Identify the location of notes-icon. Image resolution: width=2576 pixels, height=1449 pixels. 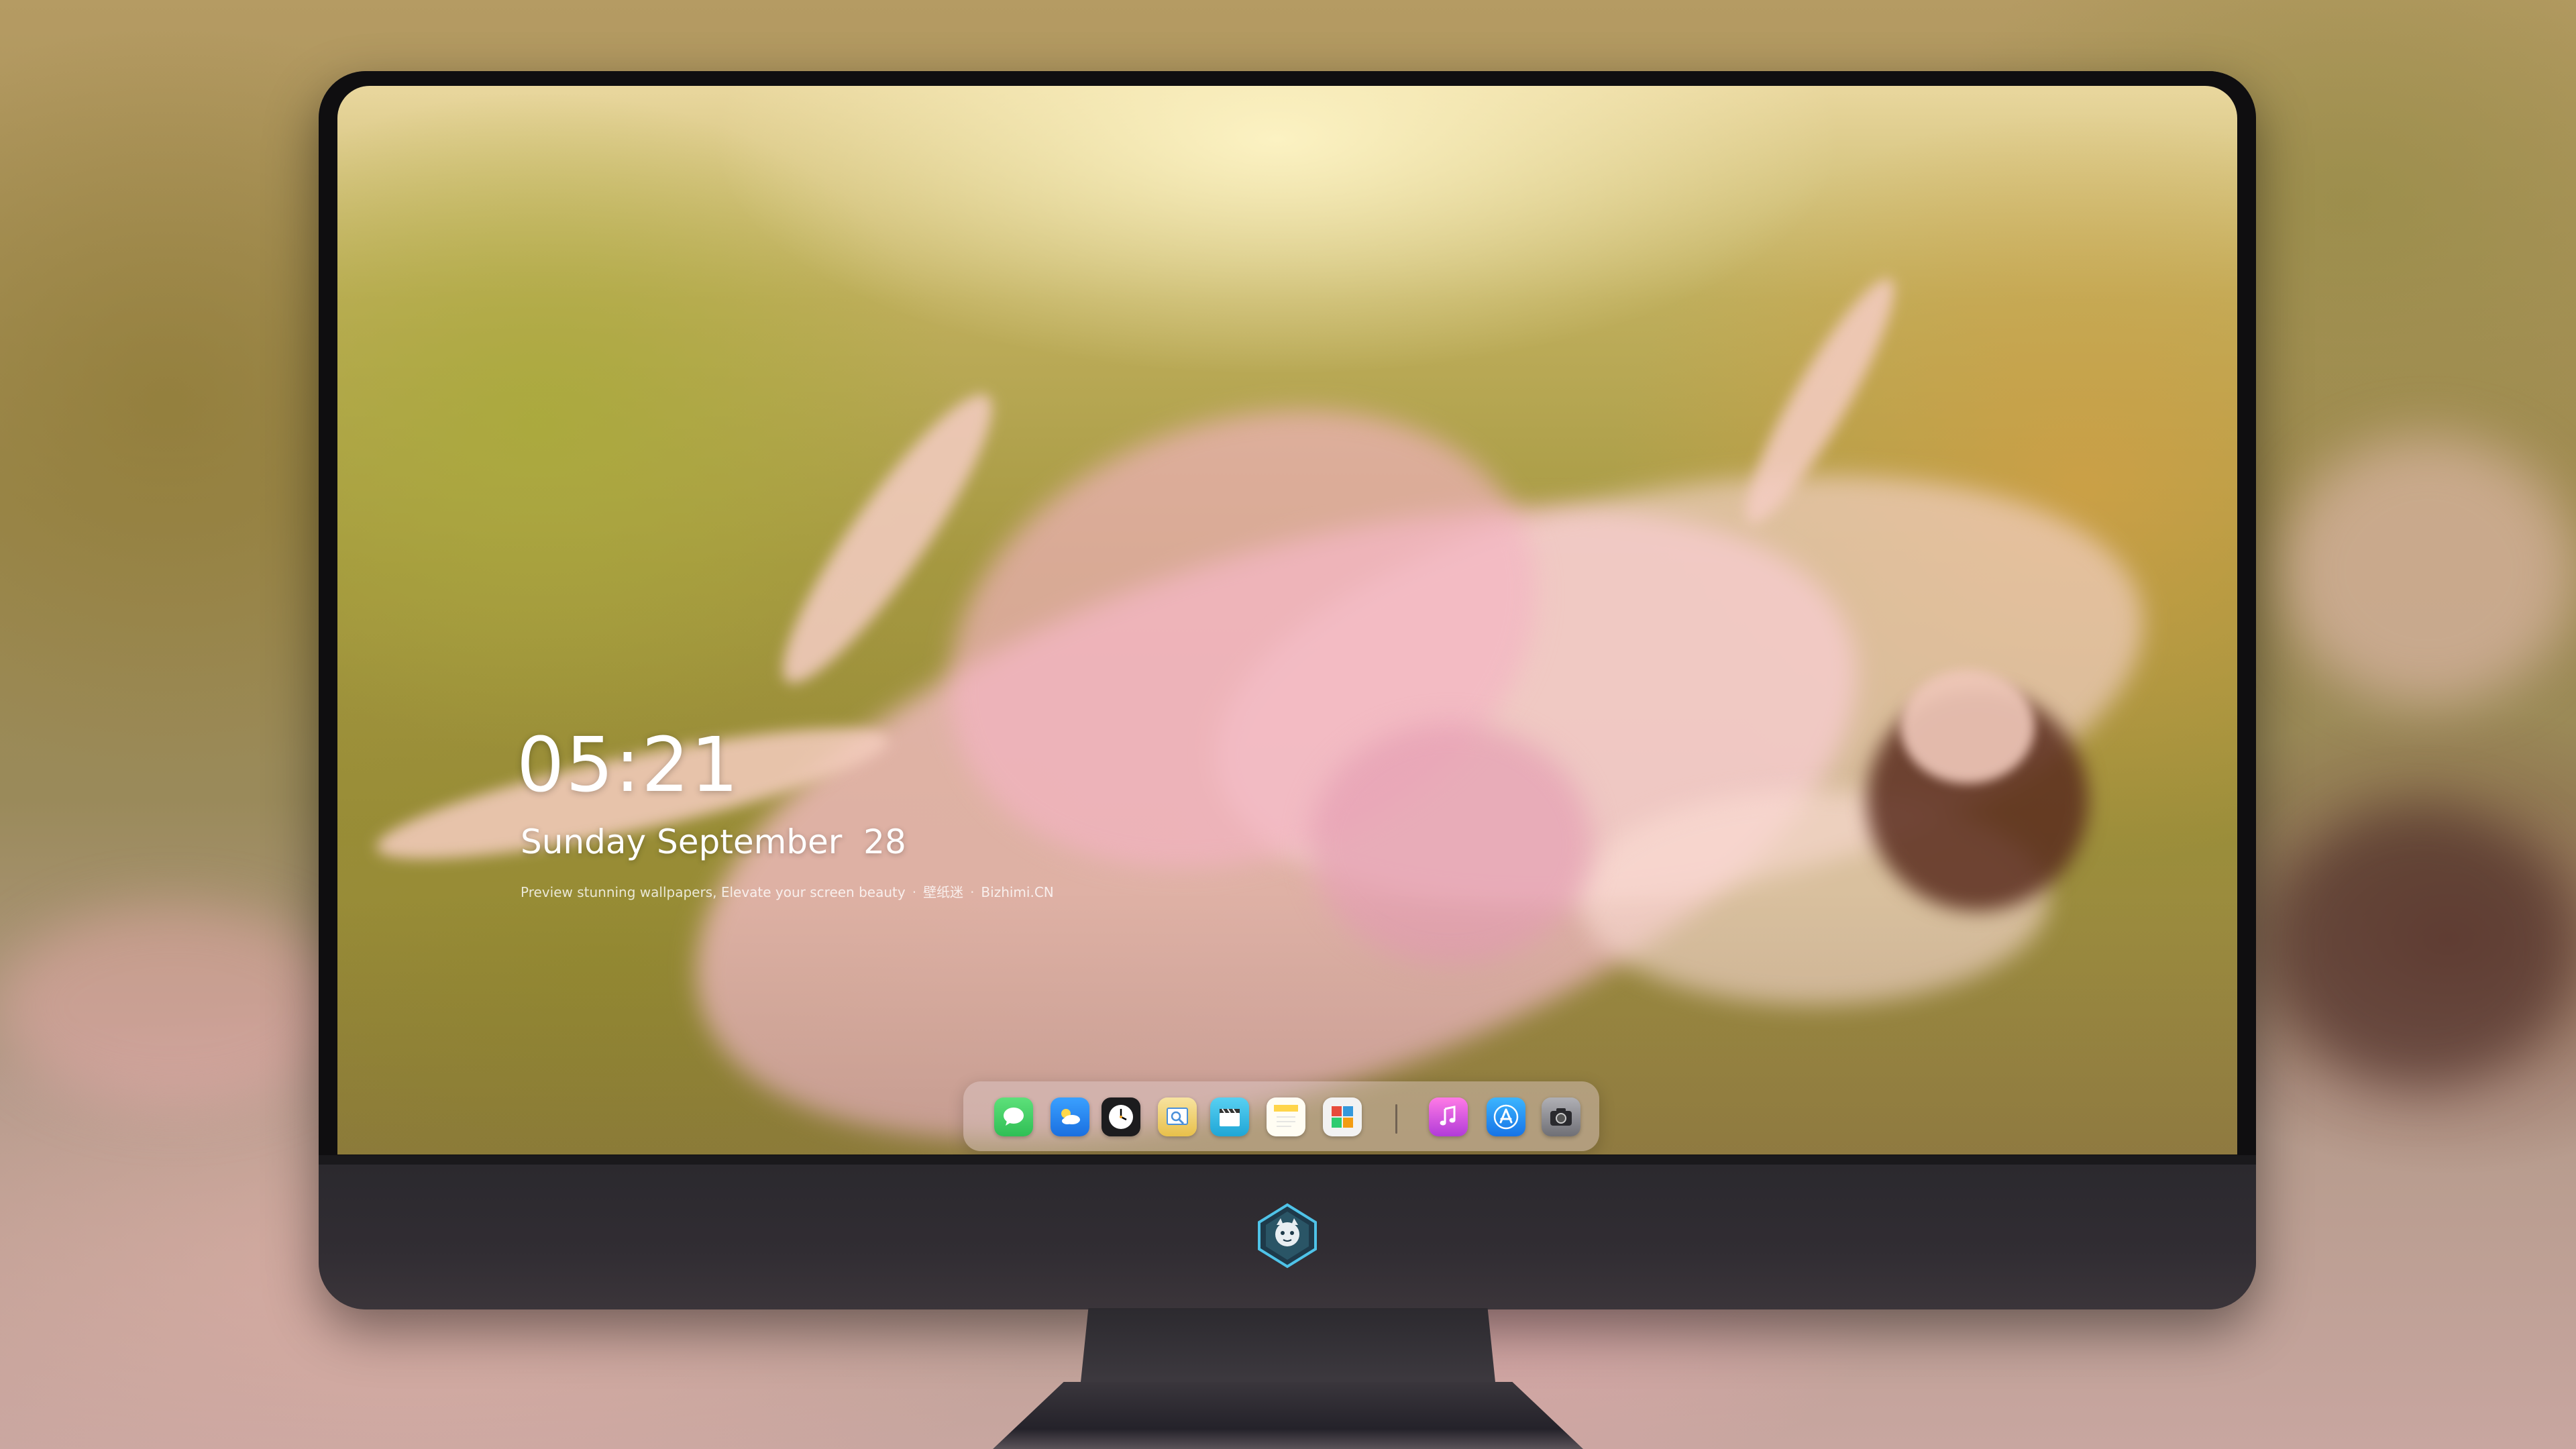
(1286, 1116).